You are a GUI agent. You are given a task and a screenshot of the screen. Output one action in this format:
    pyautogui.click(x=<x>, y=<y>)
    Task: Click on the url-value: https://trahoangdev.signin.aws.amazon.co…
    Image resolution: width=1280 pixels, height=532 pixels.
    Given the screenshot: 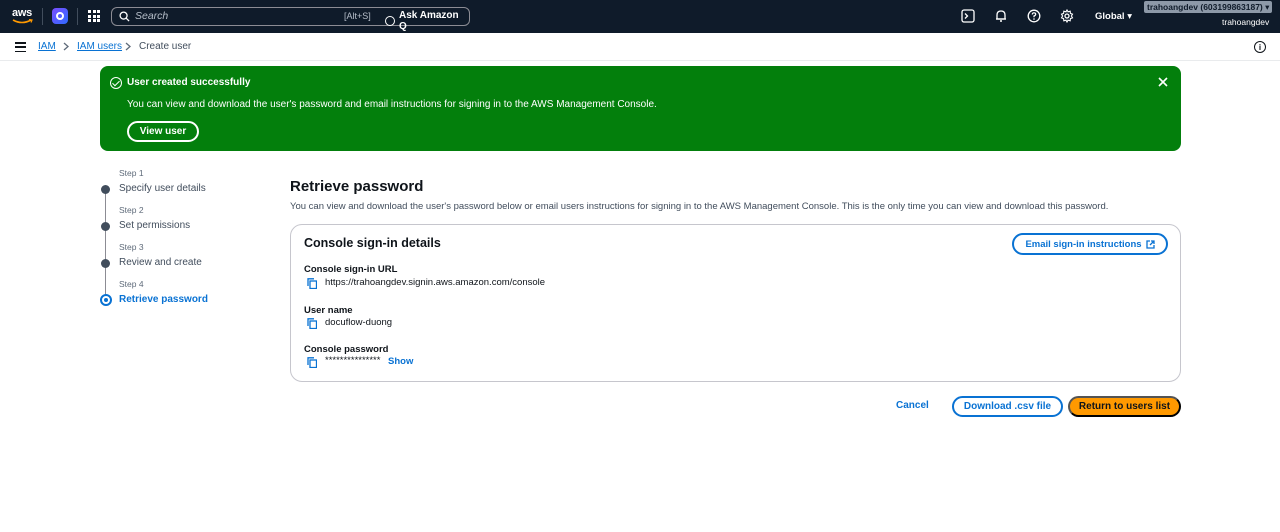 What is the action you would take?
    pyautogui.click(x=435, y=282)
    